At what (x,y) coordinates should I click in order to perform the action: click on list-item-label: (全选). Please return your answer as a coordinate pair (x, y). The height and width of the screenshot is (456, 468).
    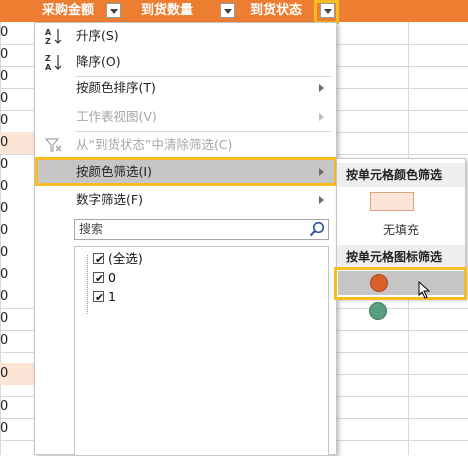
    Looking at the image, I should click on (125, 258).